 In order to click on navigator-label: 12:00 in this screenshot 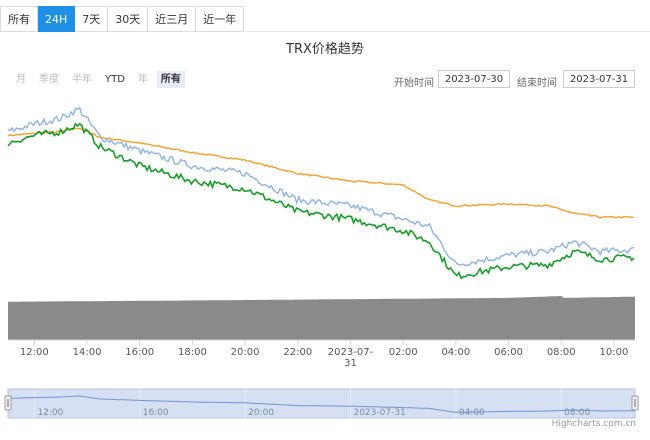, I will do `click(50, 413)`.